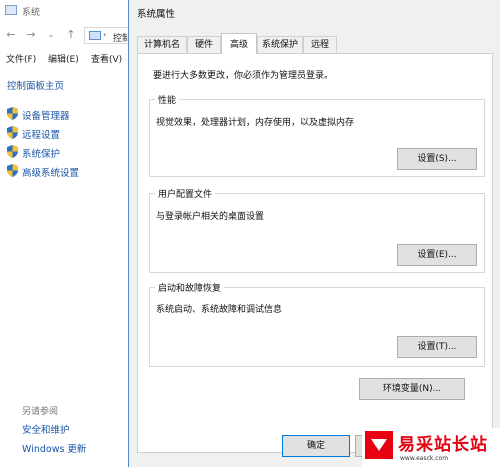 Image resolution: width=500 pixels, height=467 pixels. Describe the element at coordinates (35, 85) in the screenshot. I see `control-panel-home-link: 控制面板主页` at that location.